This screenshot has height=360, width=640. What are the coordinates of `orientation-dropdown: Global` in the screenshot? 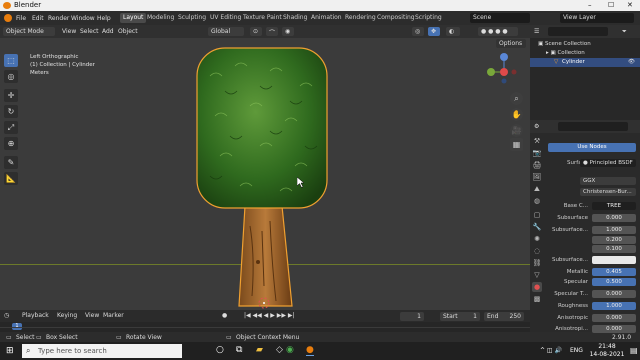 It's located at (226, 31).